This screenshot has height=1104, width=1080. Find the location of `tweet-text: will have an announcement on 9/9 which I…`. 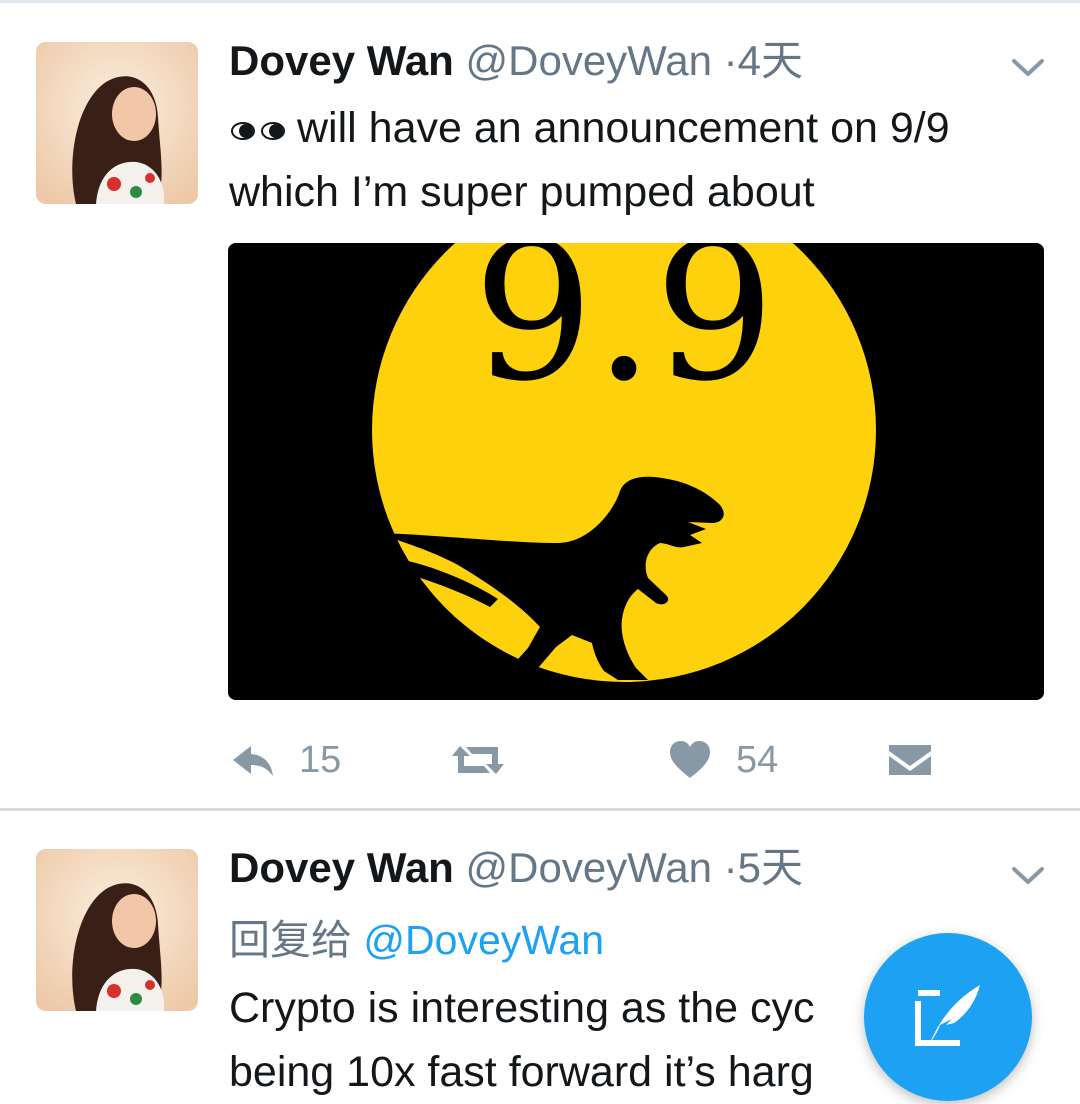

tweet-text: will have an announcement on 9/9 which I… is located at coordinates (644, 160).